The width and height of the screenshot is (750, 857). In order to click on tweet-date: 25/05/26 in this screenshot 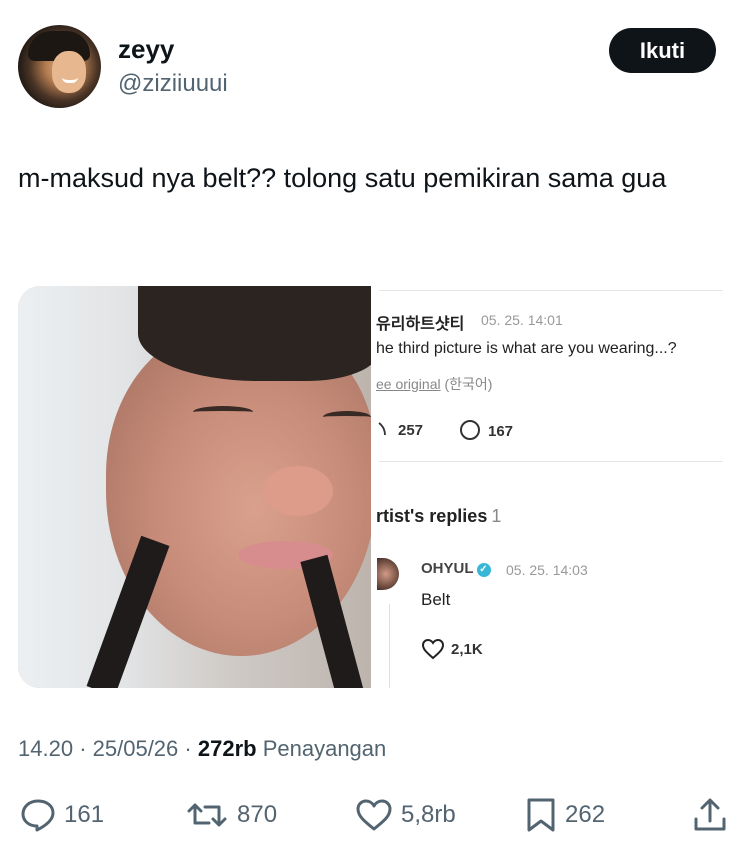, I will do `click(136, 748)`.